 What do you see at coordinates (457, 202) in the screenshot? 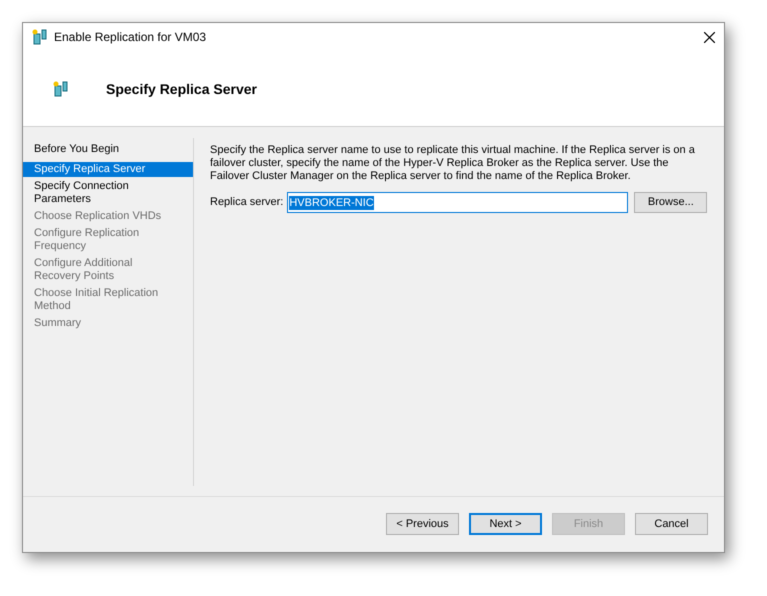
I see `replica-server-field: HVBROKER-NIC` at bounding box center [457, 202].